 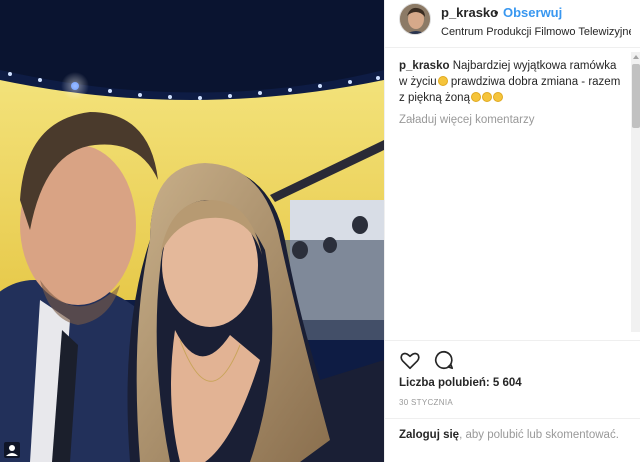 What do you see at coordinates (635, 192) in the screenshot?
I see `comments-scrollbar` at bounding box center [635, 192].